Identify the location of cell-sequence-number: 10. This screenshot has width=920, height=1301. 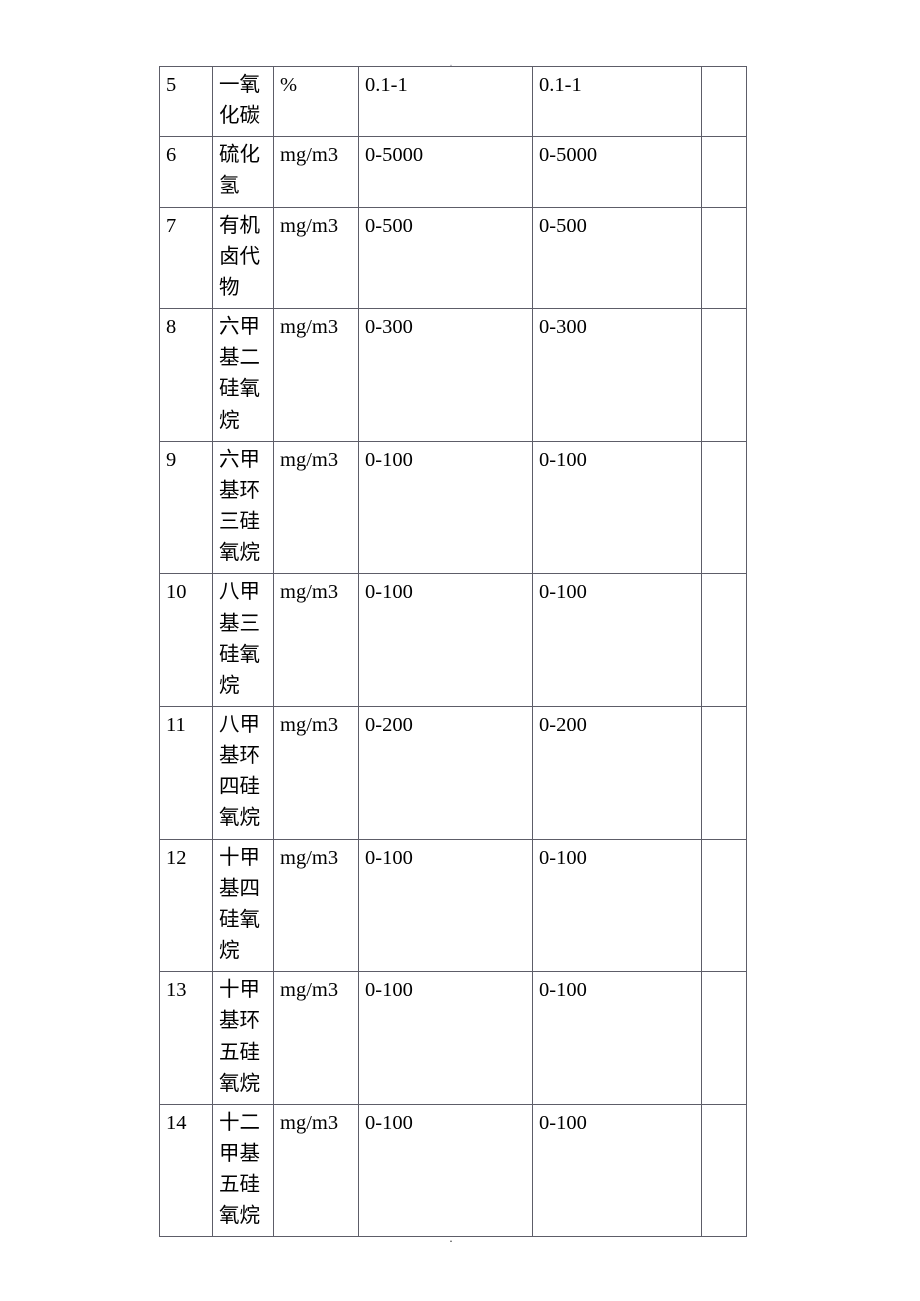
(186, 640).